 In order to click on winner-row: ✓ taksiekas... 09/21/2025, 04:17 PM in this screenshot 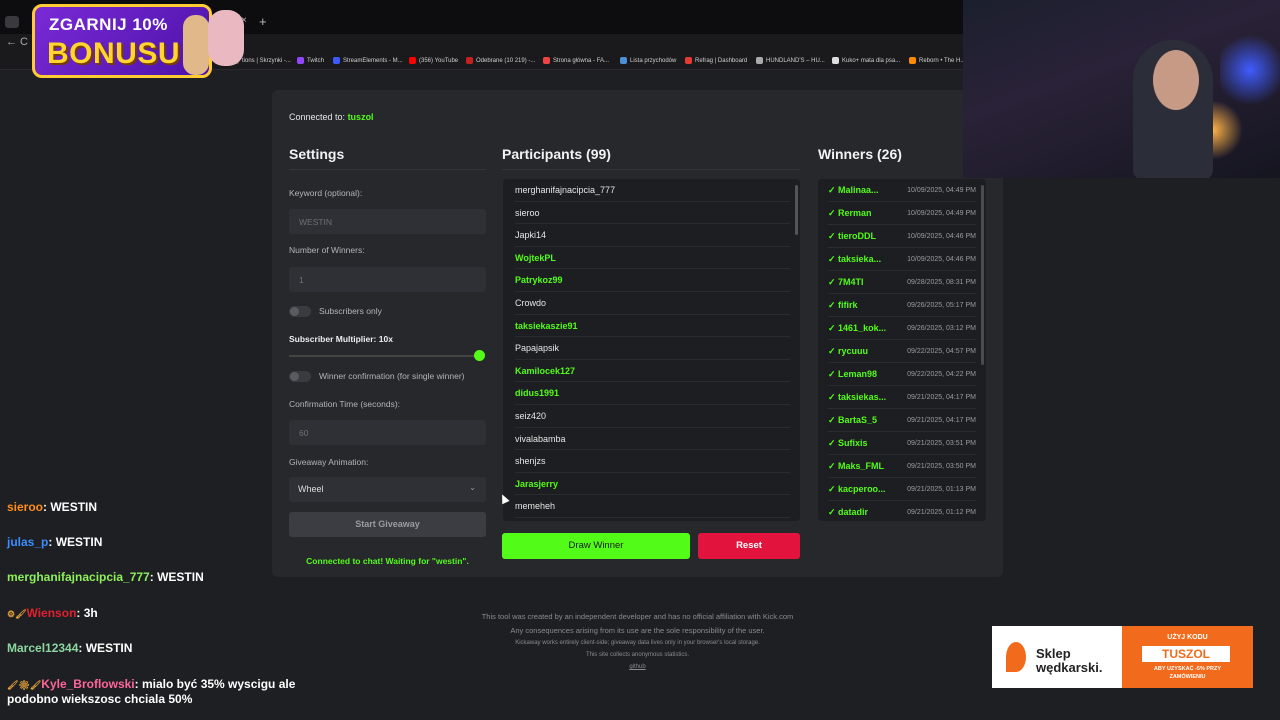, I will do `click(902, 397)`.